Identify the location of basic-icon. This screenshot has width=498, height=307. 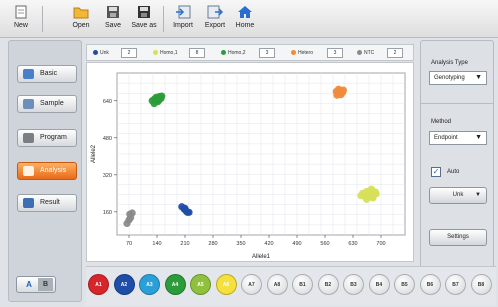
(28, 74).